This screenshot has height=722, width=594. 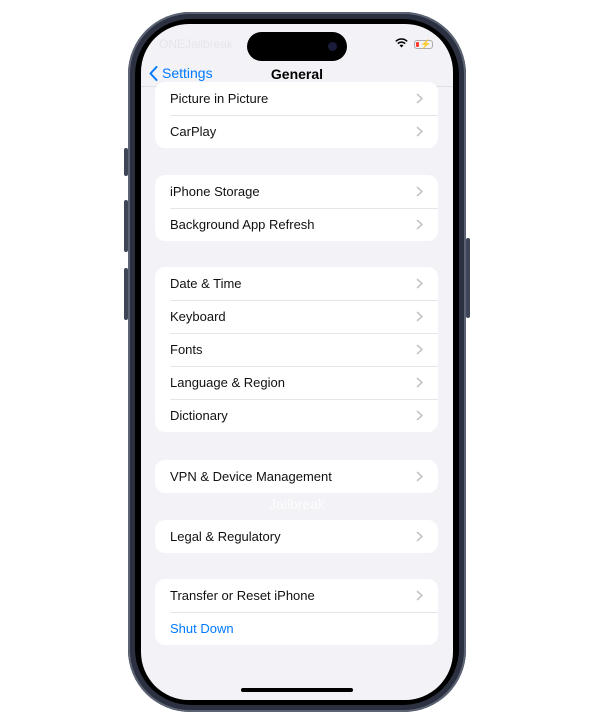 What do you see at coordinates (296, 628) in the screenshot?
I see `shut-down-button: Shut Down` at bounding box center [296, 628].